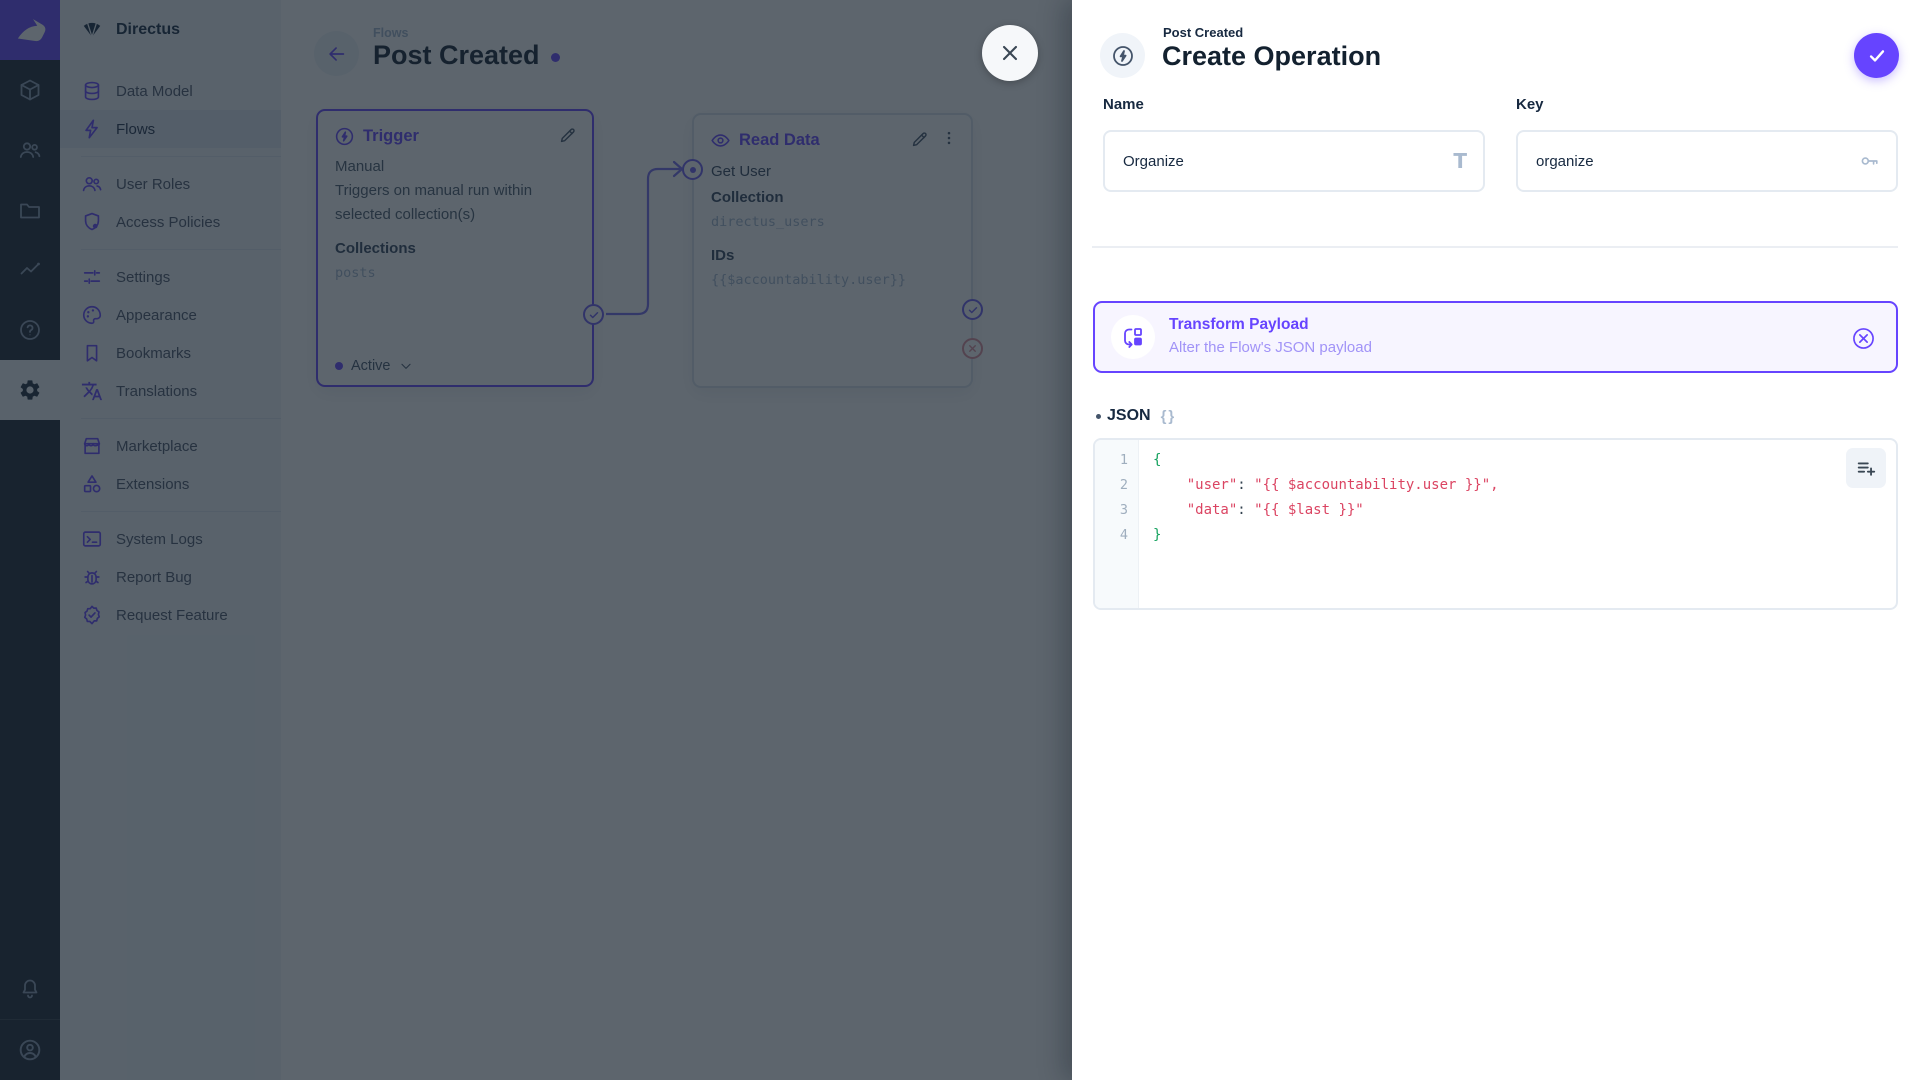 This screenshot has width=1920, height=1080. Describe the element at coordinates (1272, 56) in the screenshot. I see `drawer-title: Create Operation` at that location.